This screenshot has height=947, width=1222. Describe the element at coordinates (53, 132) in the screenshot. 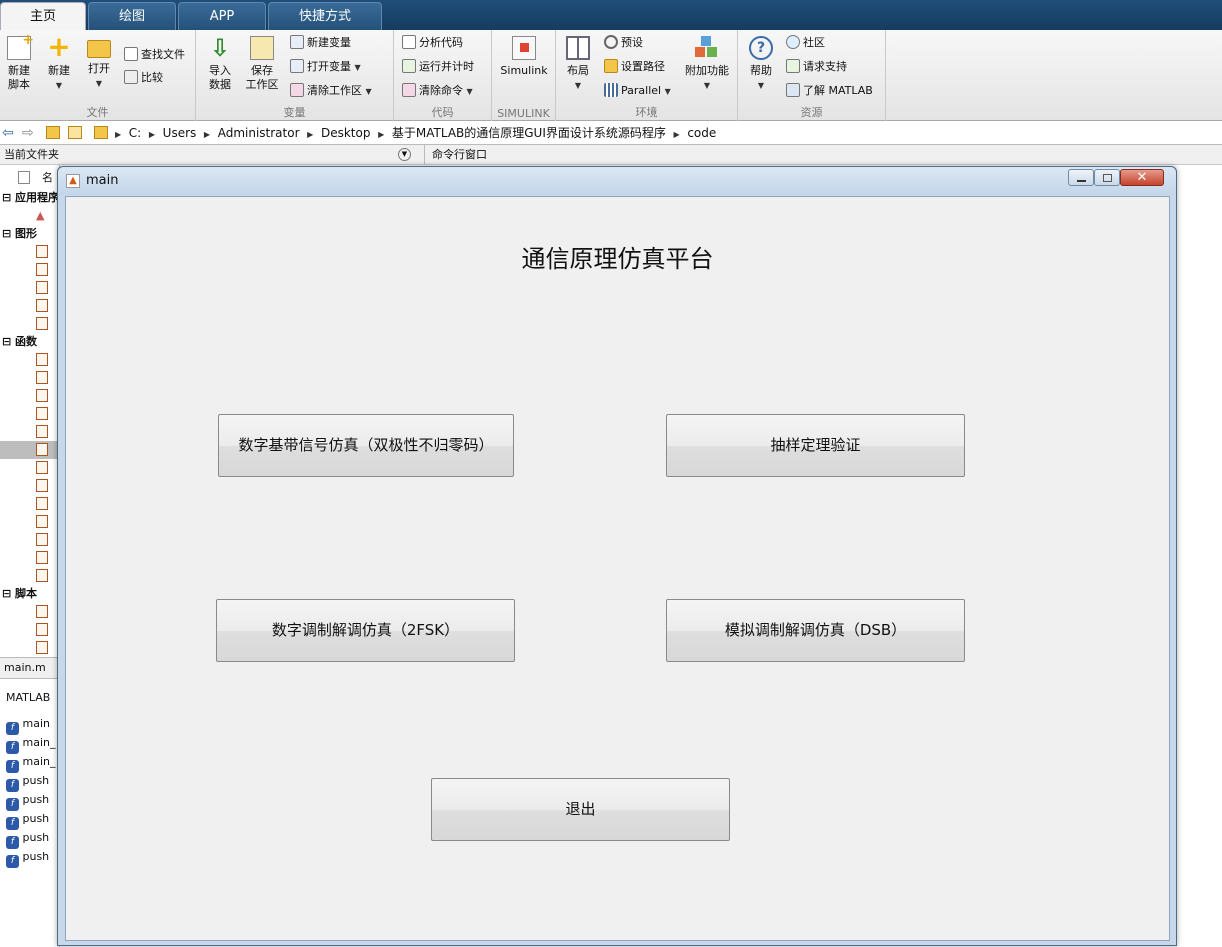

I see `up-folder-icon` at that location.